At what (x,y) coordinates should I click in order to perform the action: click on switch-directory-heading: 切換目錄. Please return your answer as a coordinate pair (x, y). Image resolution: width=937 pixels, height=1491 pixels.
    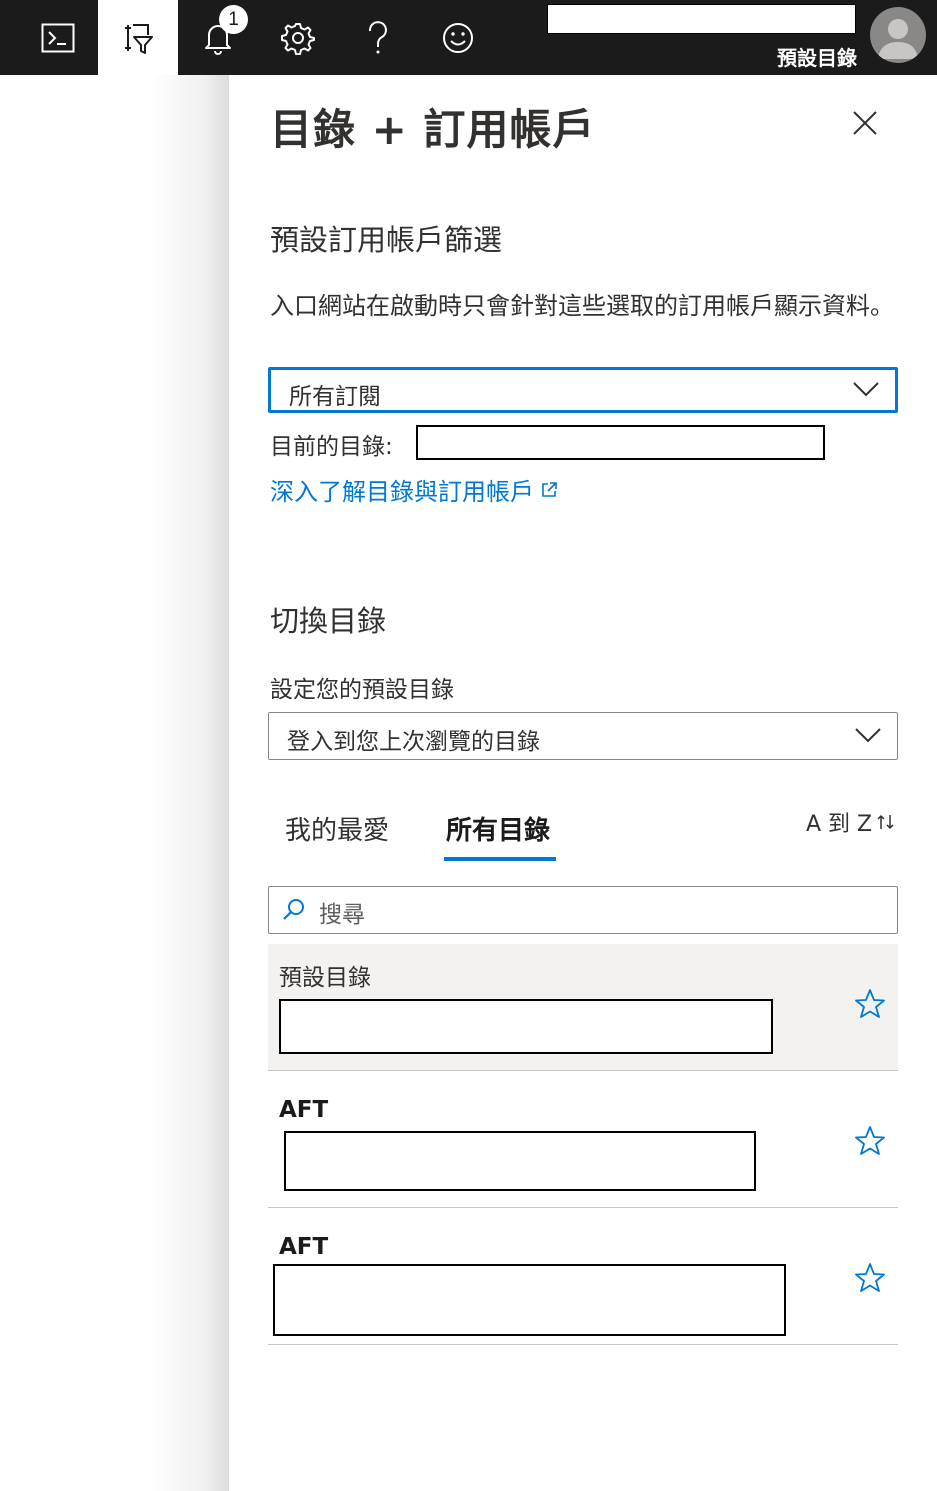
    Looking at the image, I should click on (328, 621).